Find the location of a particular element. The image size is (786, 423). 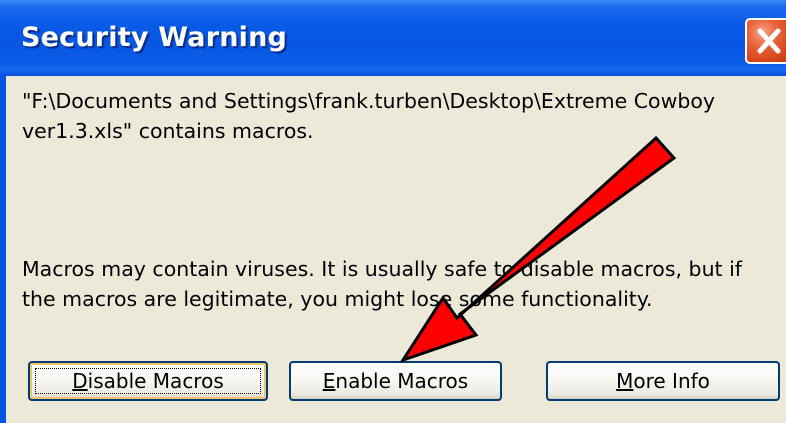

more-info-accelerator: M is located at coordinates (625, 381).